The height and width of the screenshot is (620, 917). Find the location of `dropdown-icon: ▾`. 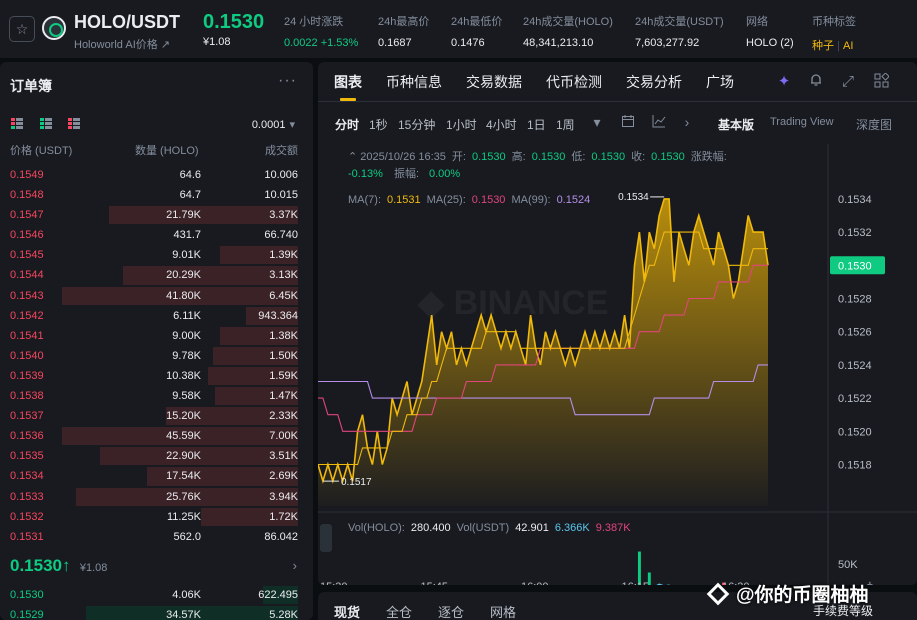

dropdown-icon: ▾ is located at coordinates (597, 122).